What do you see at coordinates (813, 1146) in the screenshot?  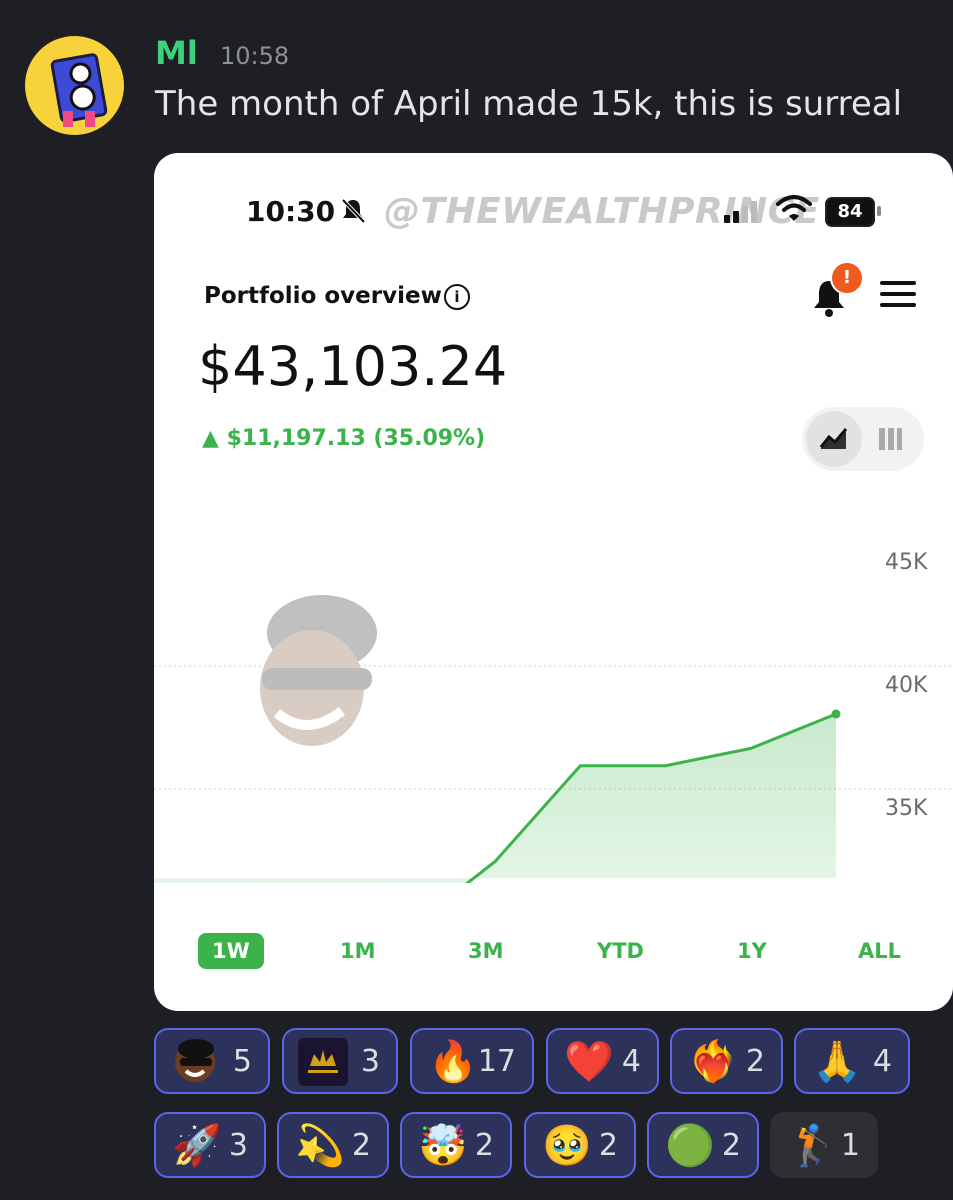 I see `golfer-emoji-icon: 🏌️` at bounding box center [813, 1146].